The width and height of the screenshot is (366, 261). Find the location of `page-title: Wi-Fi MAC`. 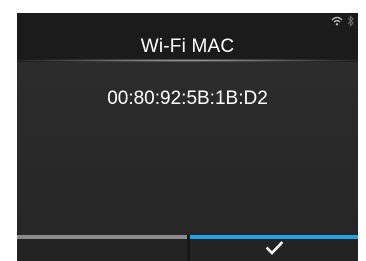

page-title: Wi-Fi MAC is located at coordinates (187, 46).